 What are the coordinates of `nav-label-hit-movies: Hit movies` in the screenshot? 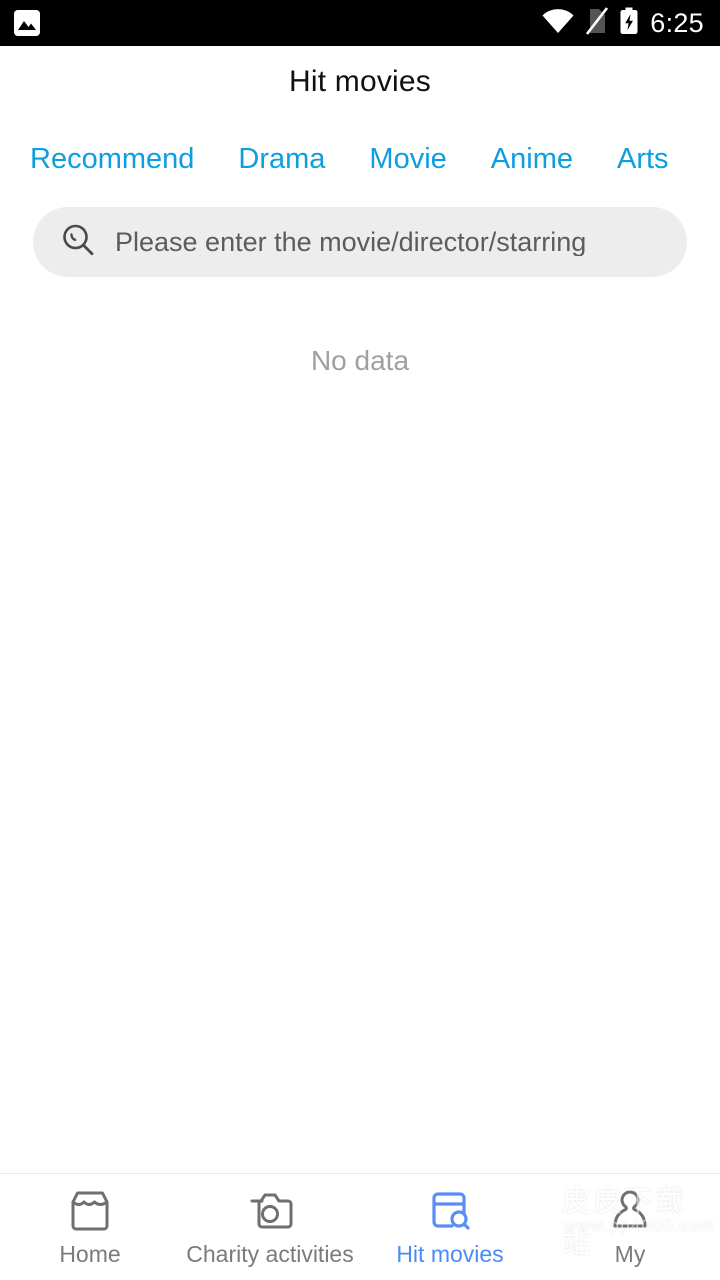 It's located at (450, 1254).